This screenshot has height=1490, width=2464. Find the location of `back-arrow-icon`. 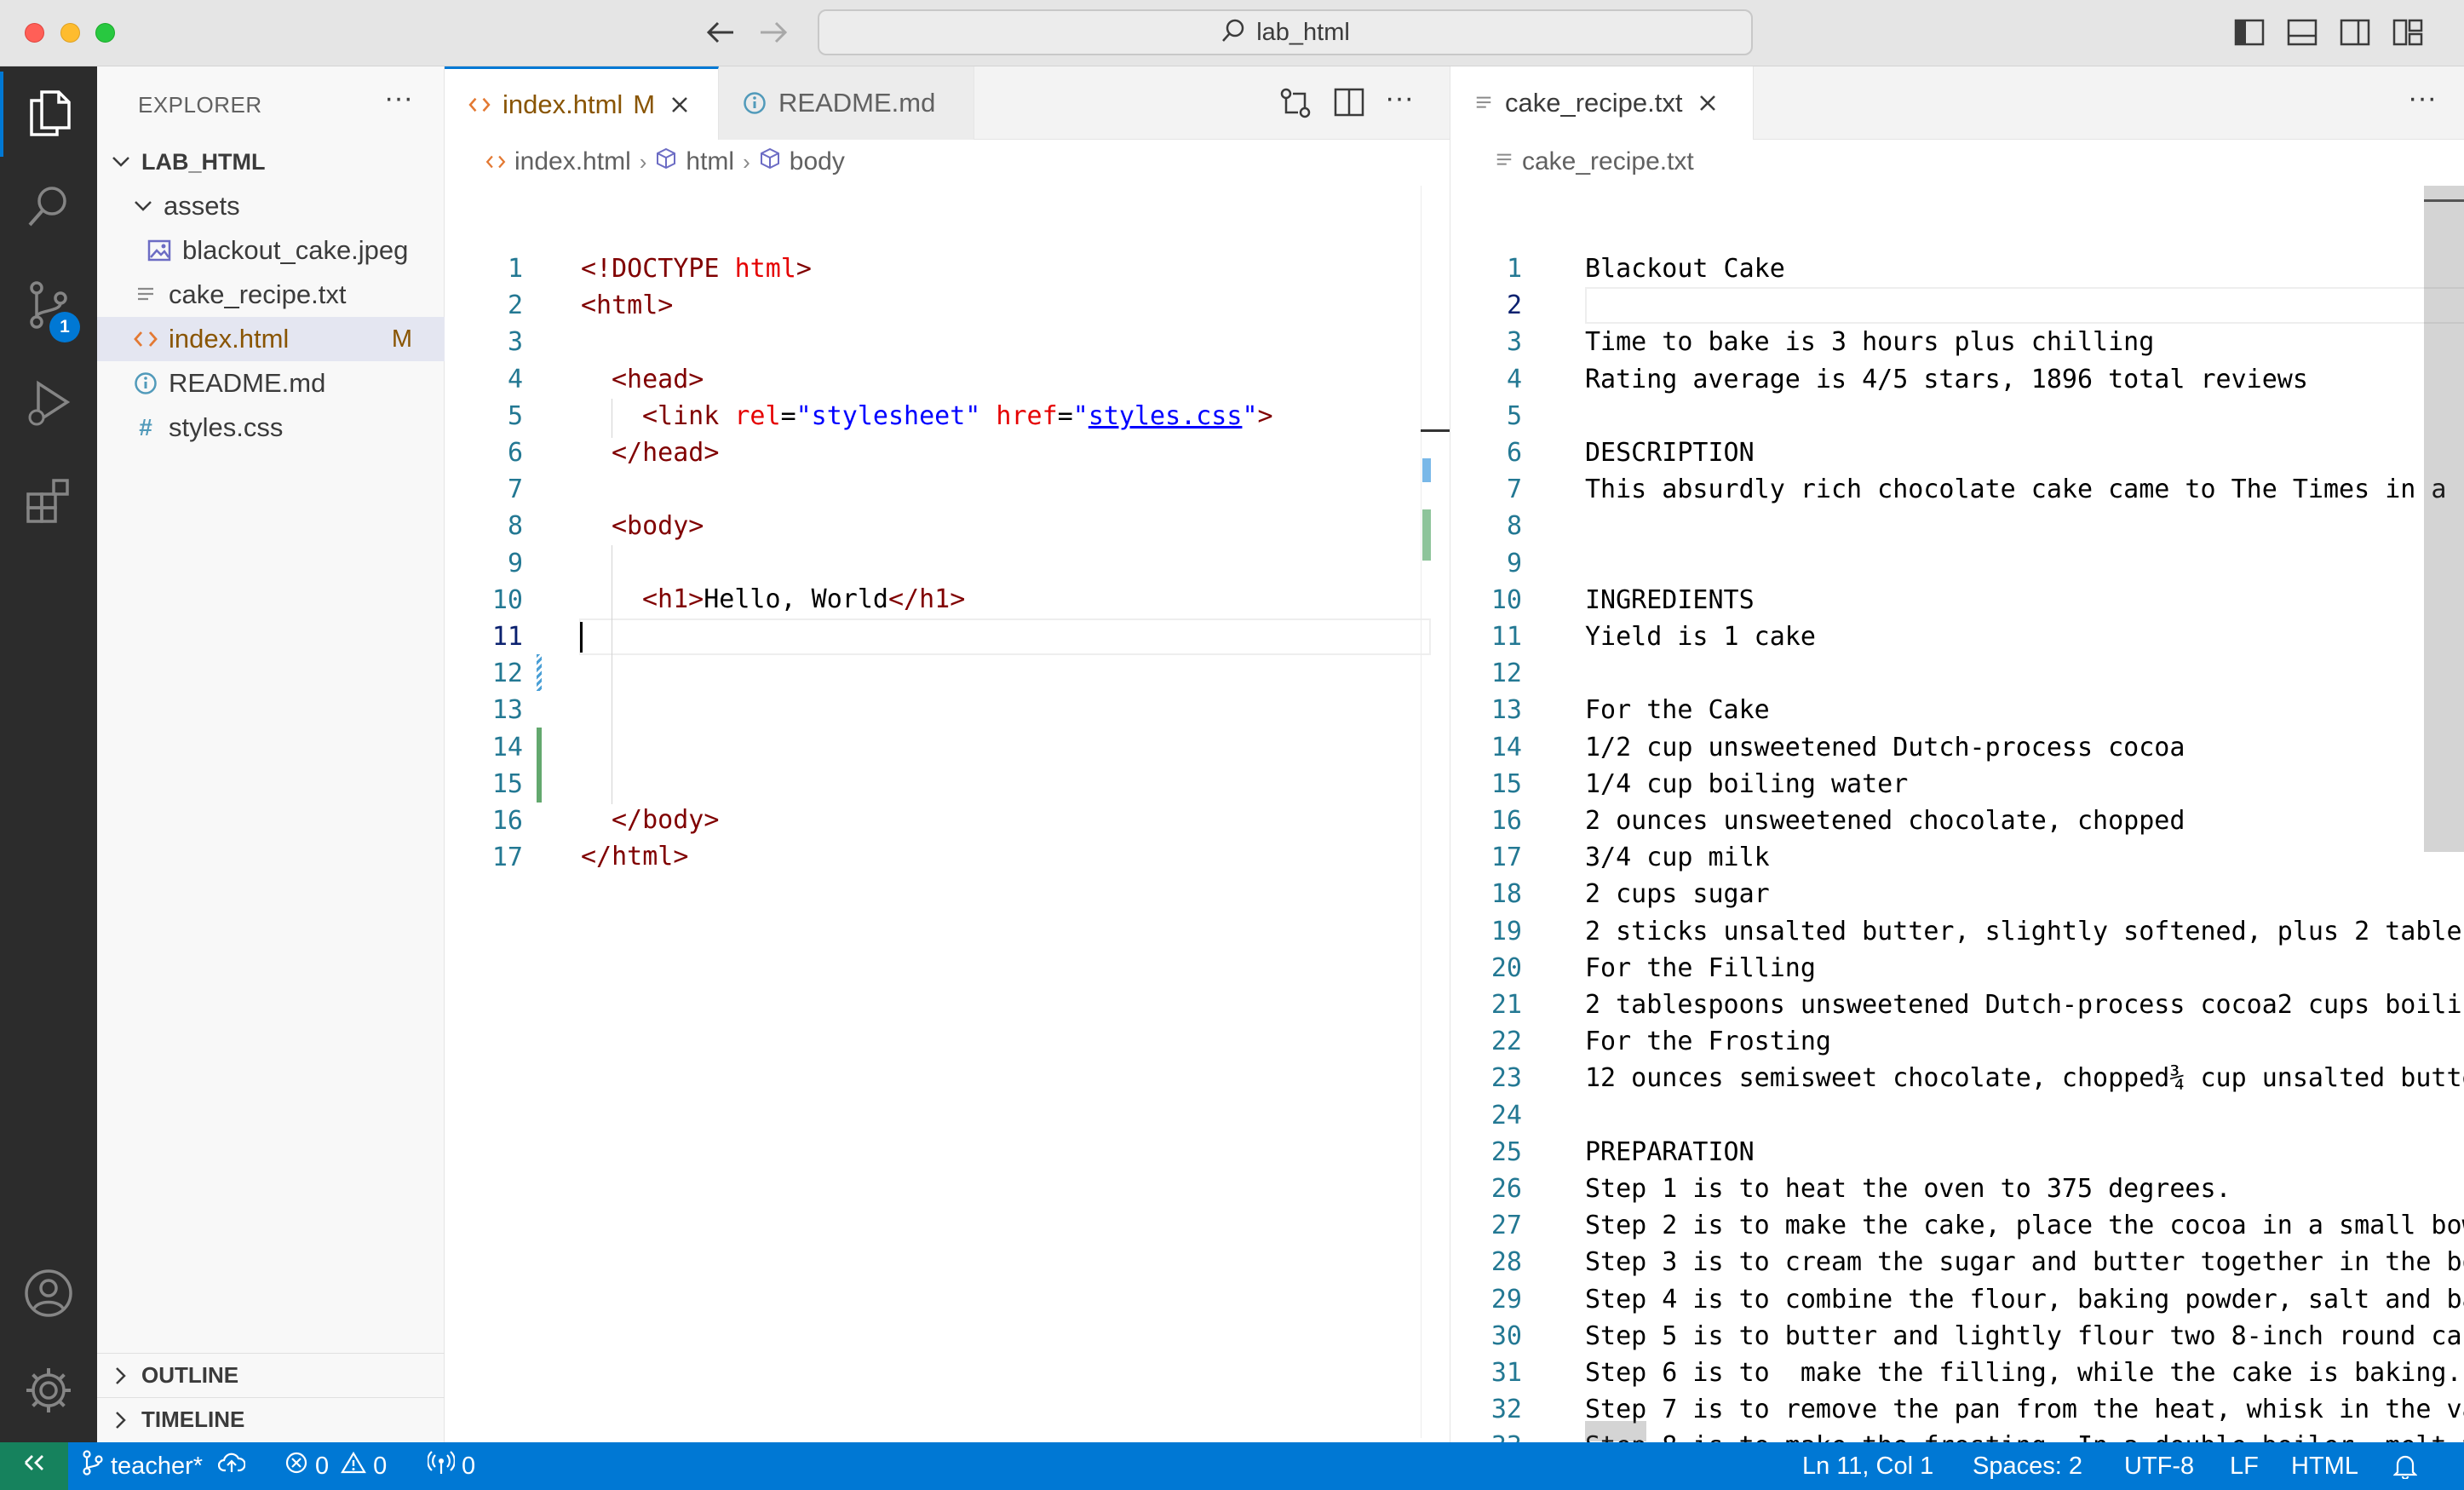

back-arrow-icon is located at coordinates (720, 32).